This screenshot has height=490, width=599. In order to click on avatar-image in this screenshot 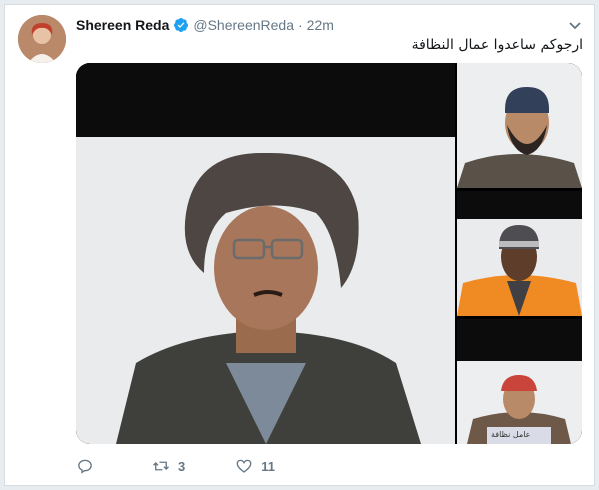, I will do `click(42, 39)`.